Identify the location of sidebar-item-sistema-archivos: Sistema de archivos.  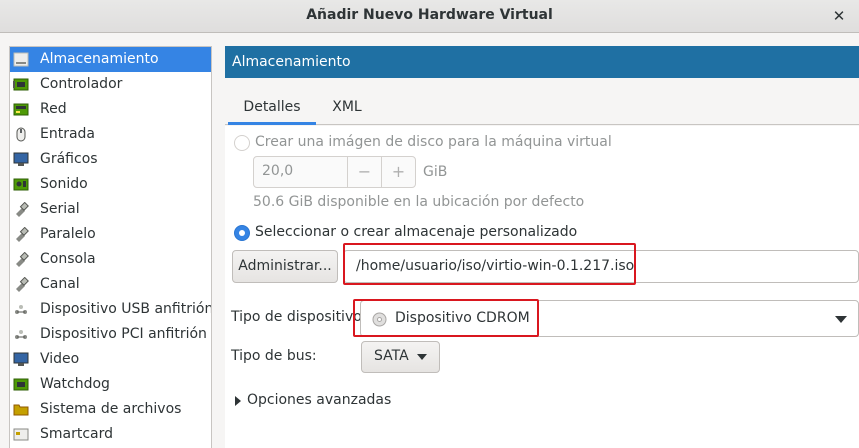
(110, 409).